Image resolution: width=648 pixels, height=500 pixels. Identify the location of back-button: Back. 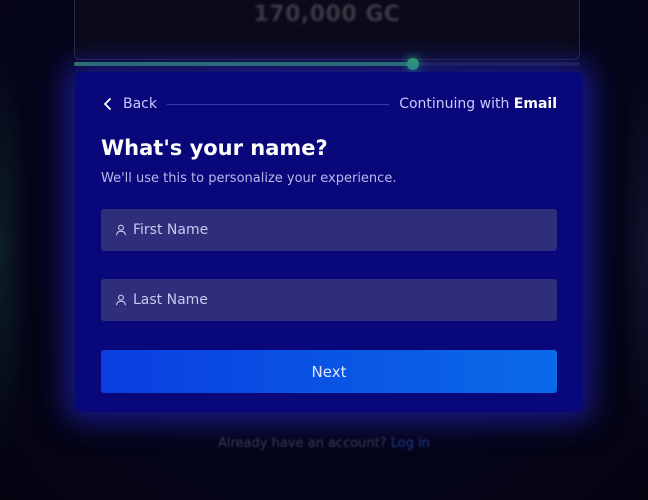
(129, 104).